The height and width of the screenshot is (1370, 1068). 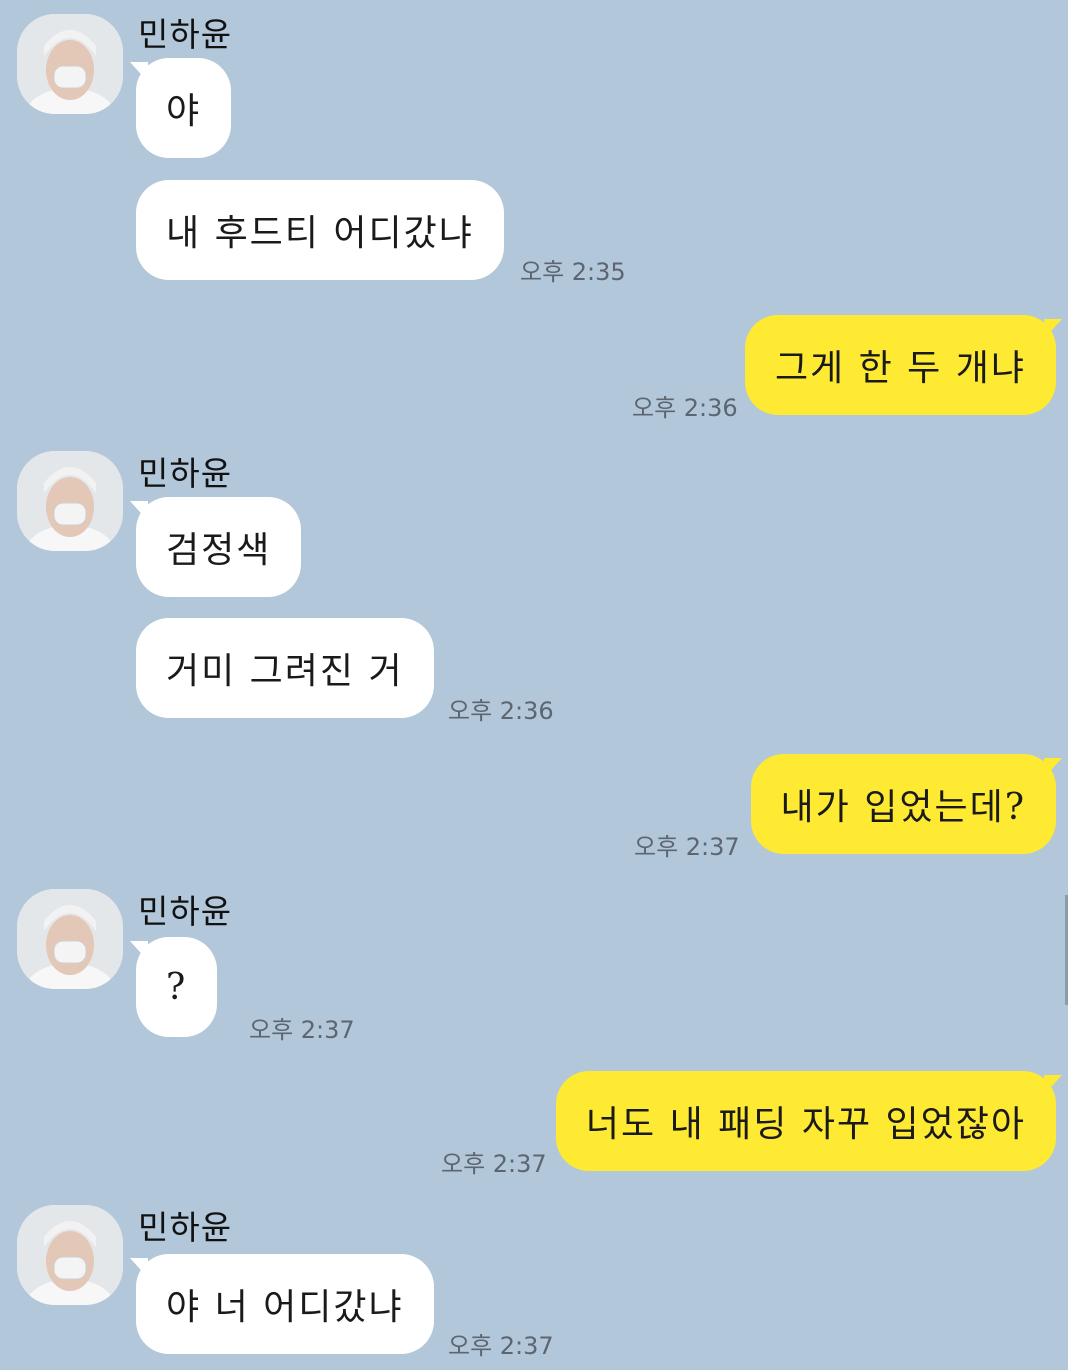 What do you see at coordinates (219, 547) in the screenshot?
I see `incoming-message: 검정색` at bounding box center [219, 547].